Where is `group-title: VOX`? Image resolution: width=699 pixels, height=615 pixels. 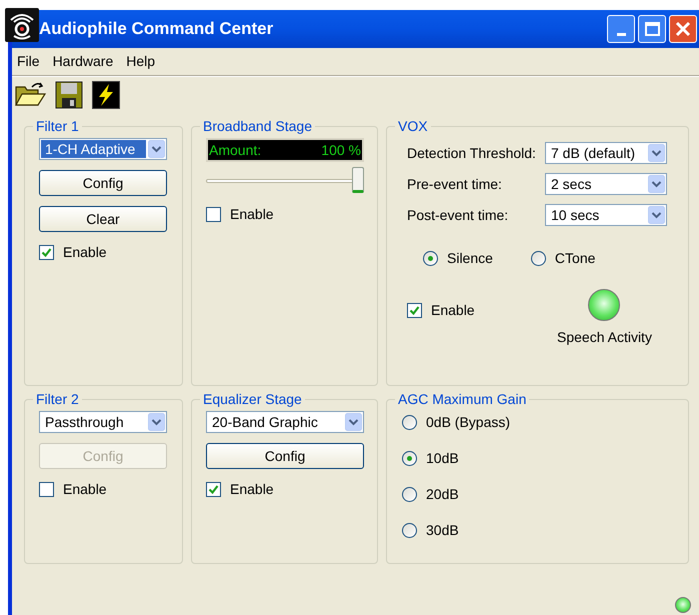
group-title: VOX is located at coordinates (413, 126).